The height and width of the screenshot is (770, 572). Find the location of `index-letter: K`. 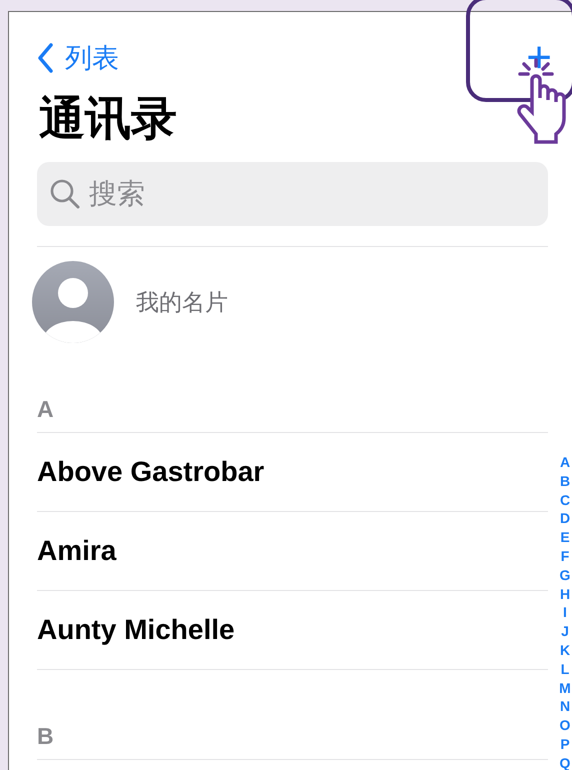

index-letter: K is located at coordinates (565, 650).